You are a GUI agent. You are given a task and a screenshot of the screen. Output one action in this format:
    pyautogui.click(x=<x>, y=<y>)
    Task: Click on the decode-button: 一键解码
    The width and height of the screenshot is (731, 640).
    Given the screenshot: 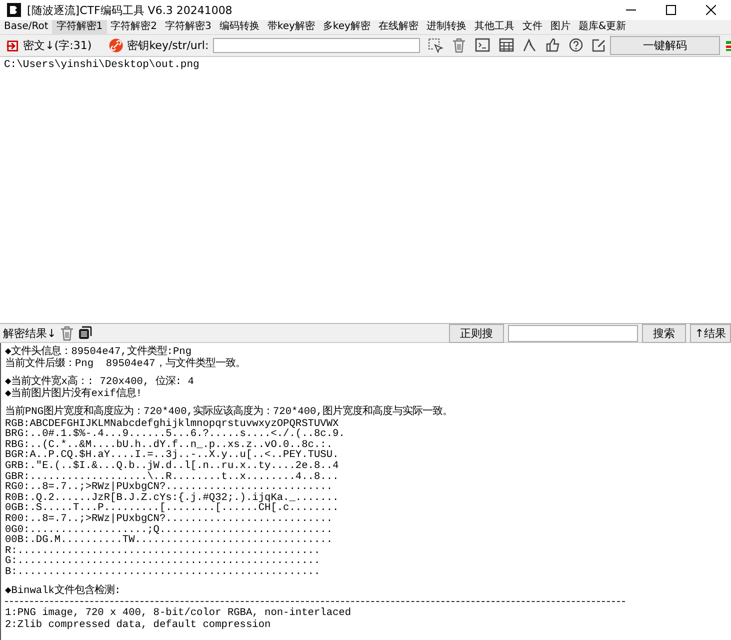 What is the action you would take?
    pyautogui.click(x=665, y=45)
    